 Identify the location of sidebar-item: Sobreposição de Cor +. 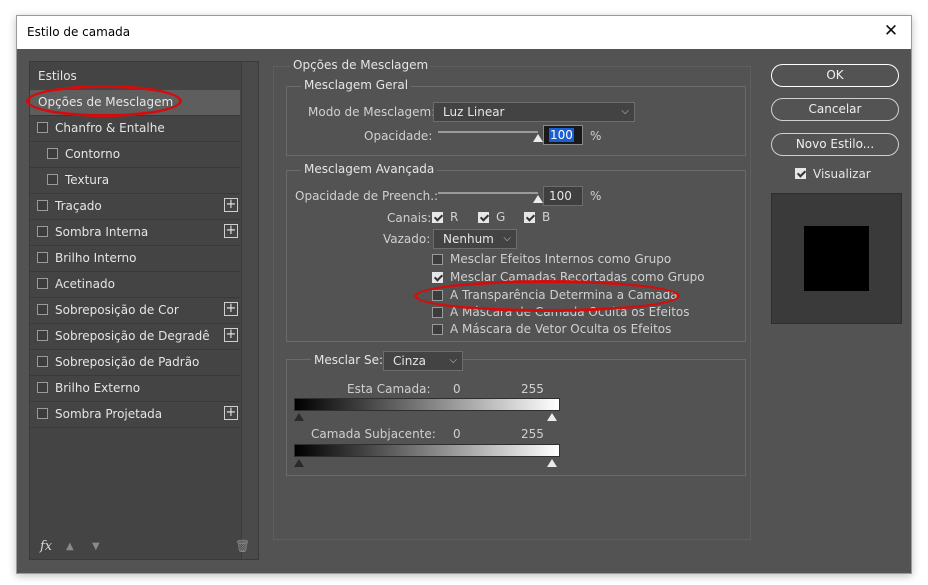
(135, 311).